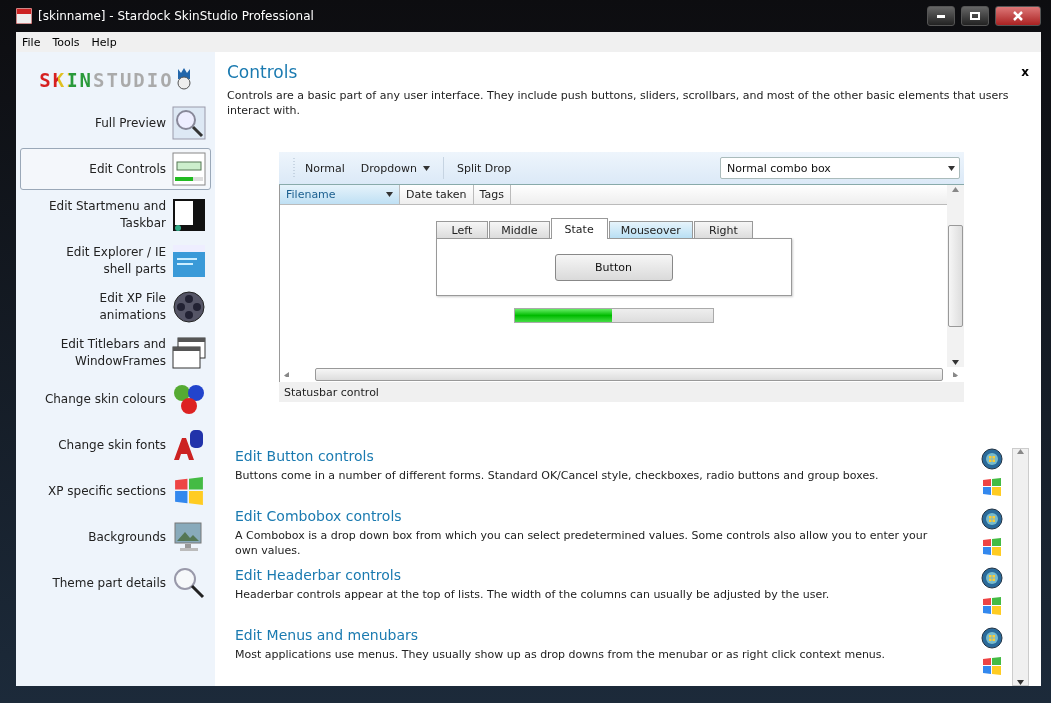 The height and width of the screenshot is (703, 1051). What do you see at coordinates (115, 307) in the screenshot?
I see `sidebar-item: Edit XP File animations` at bounding box center [115, 307].